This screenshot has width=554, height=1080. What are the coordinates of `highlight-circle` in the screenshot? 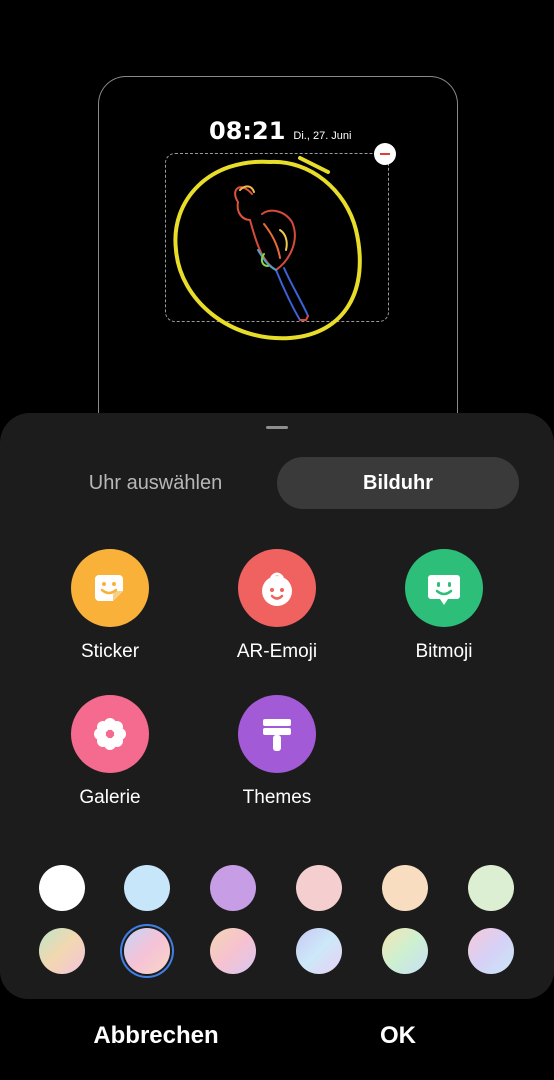 It's located at (267, 250).